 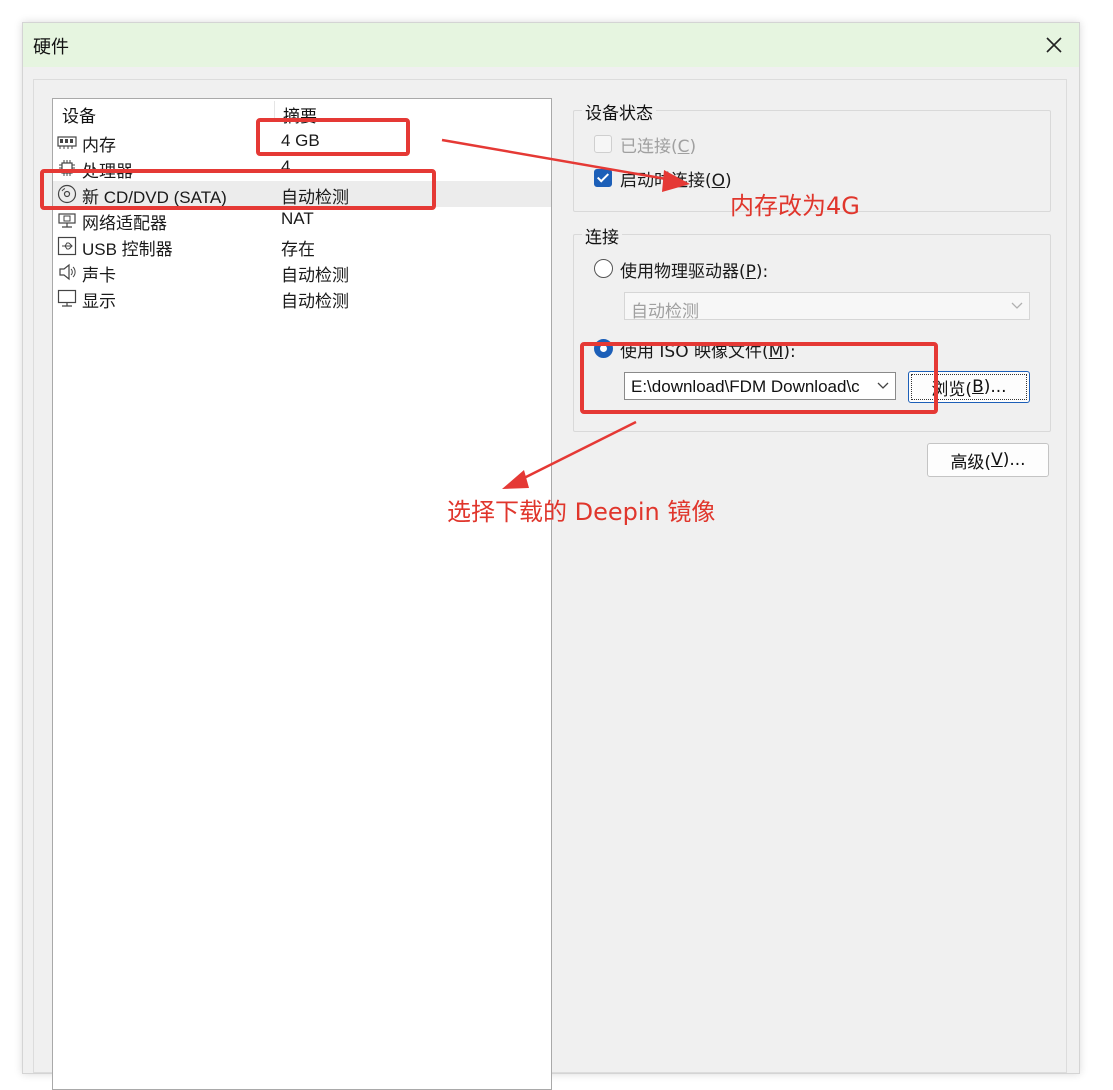 I want to click on connect-on-power-label: 启动时连接(O), so click(x=676, y=181).